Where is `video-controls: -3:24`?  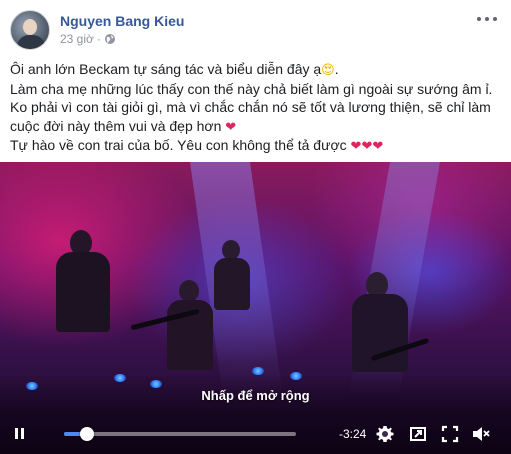
video-controls: -3:24 is located at coordinates (255, 434).